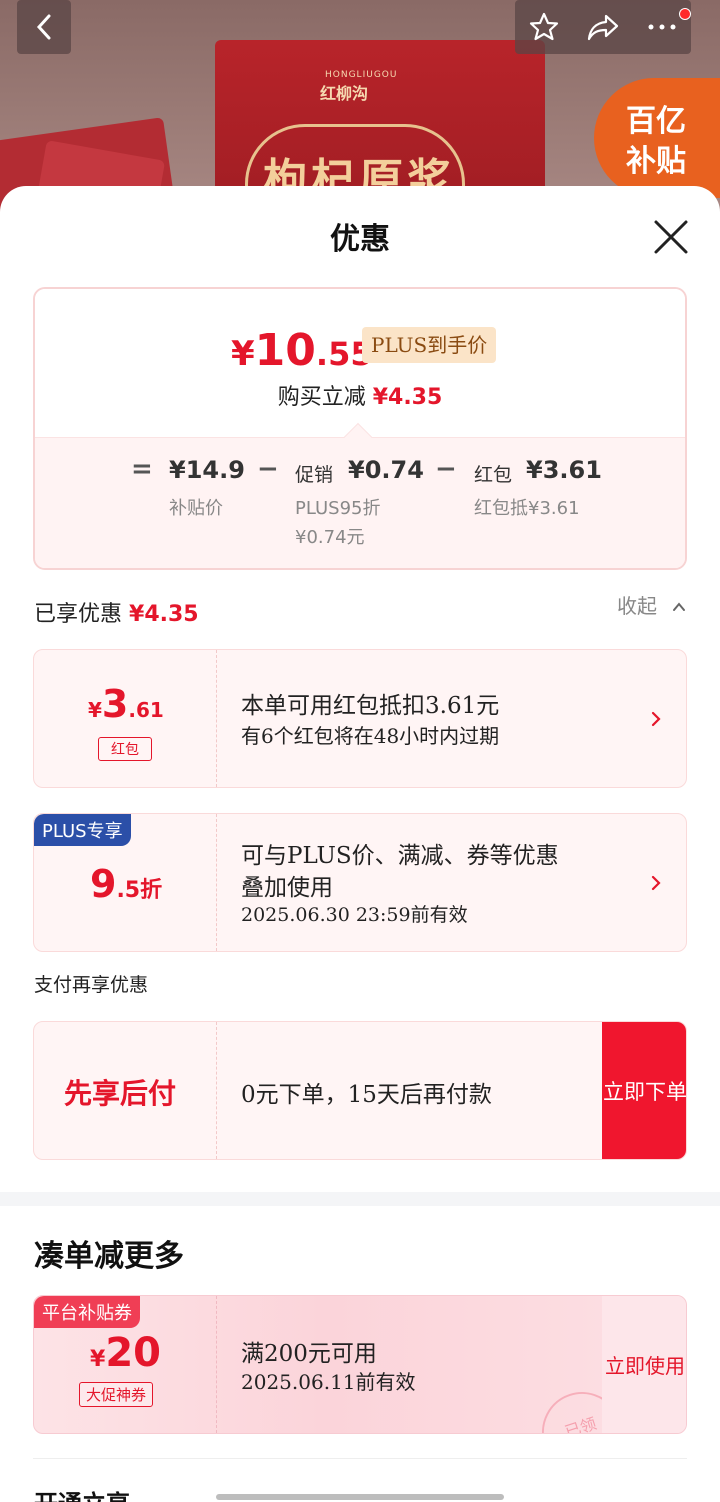  I want to click on top-action-group, so click(603, 27).